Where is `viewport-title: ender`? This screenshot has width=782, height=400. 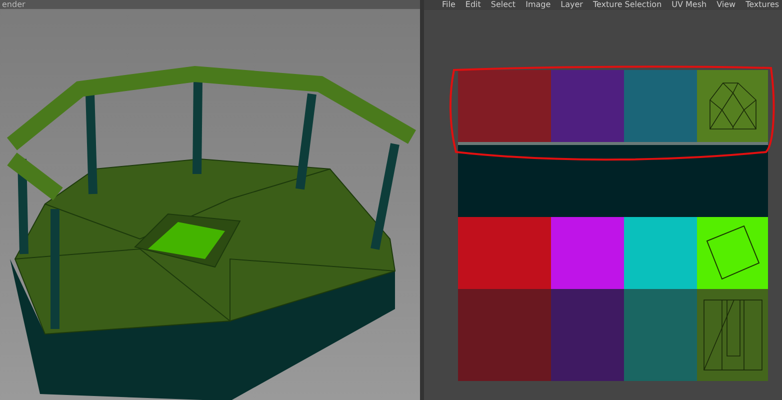 viewport-title: ender is located at coordinates (13, 4).